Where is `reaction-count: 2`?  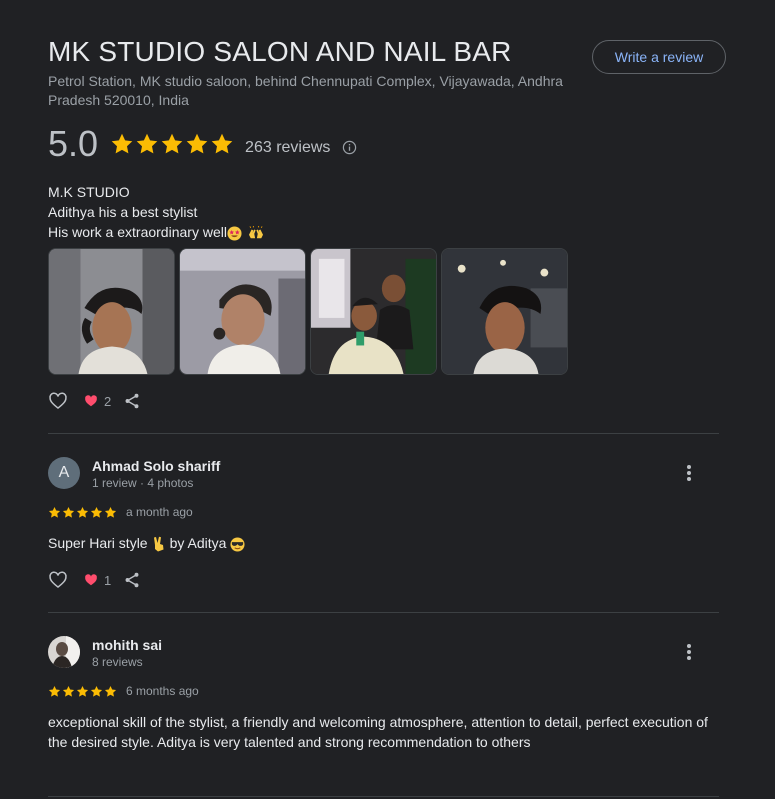 reaction-count: 2 is located at coordinates (97, 401).